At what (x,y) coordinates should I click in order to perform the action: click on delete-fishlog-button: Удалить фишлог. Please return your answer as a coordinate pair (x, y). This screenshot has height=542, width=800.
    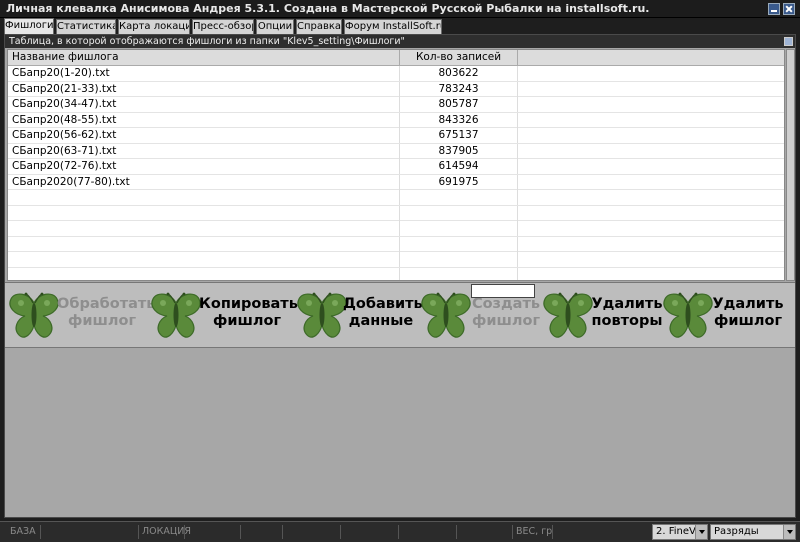
    Looking at the image, I should click on (726, 317).